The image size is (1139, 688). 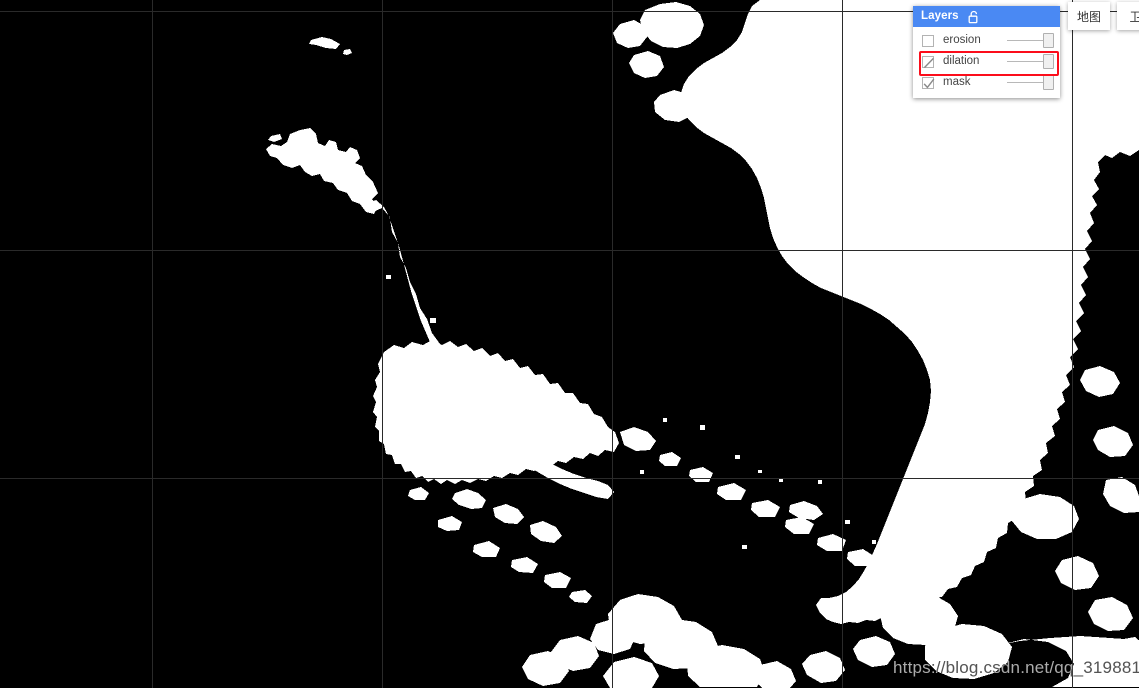 I want to click on checkbox-erosion, so click(x=928, y=40).